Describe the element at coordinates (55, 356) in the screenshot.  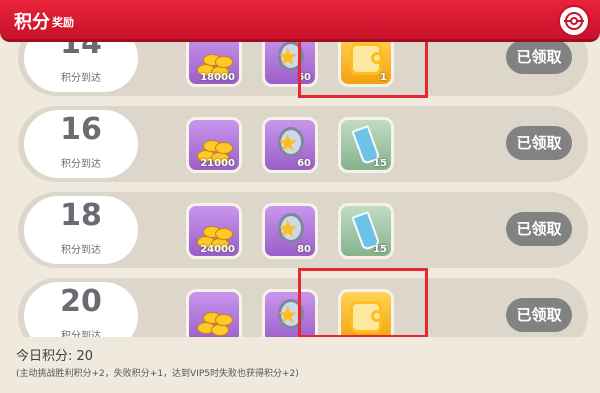
I see `today-score: 今日积分: 20` at that location.